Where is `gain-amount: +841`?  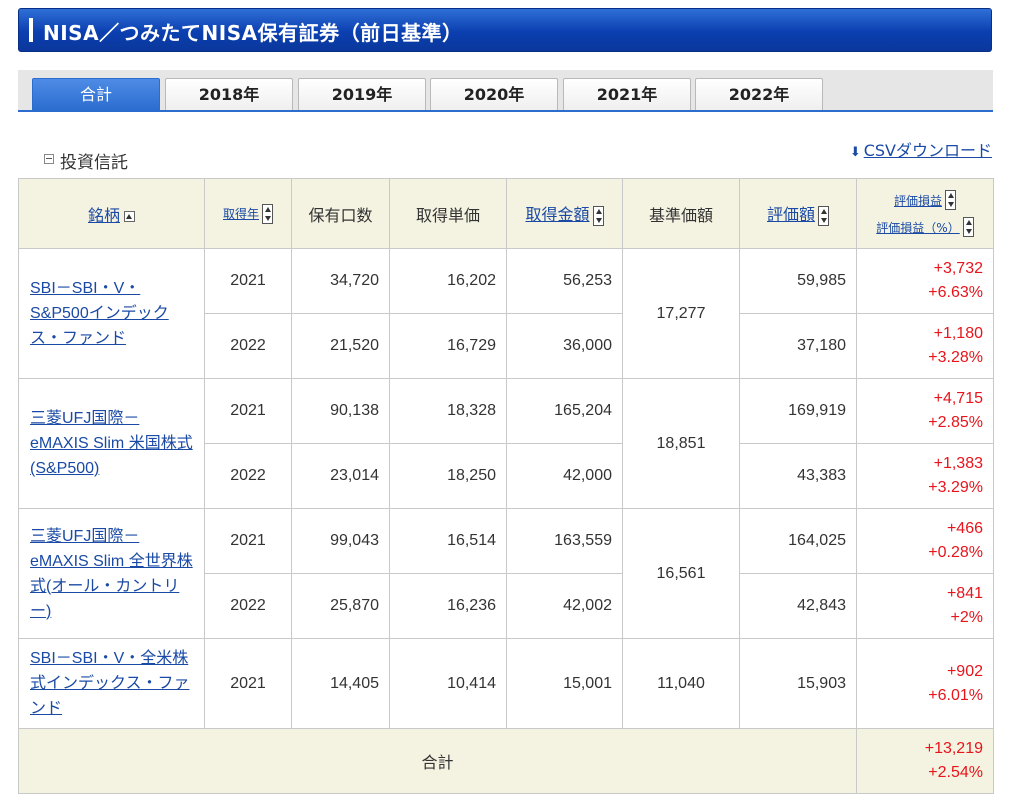
gain-amount: +841 is located at coordinates (964, 593).